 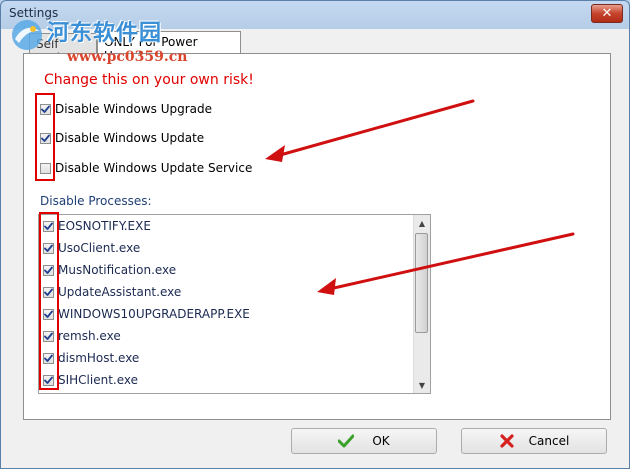 I want to click on check-icon, so click(x=346, y=441).